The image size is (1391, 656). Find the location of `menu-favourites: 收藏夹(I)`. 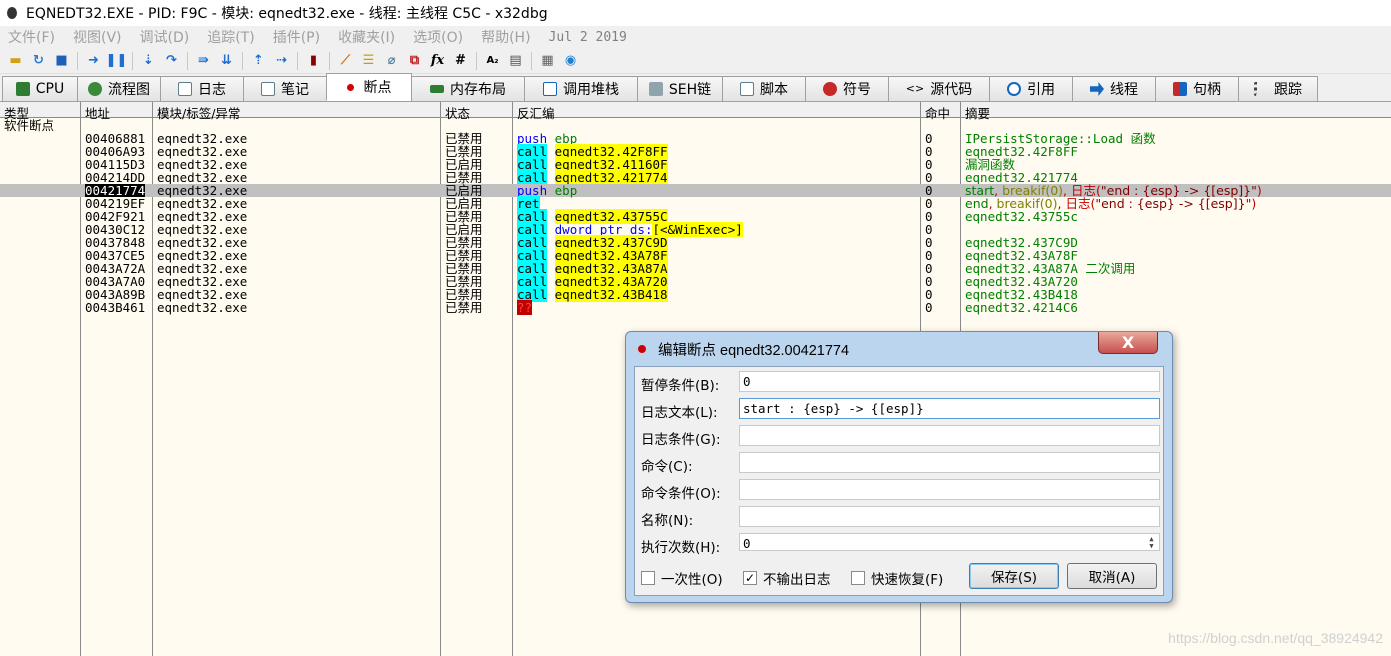

menu-favourites: 收藏夹(I) is located at coordinates (366, 37).